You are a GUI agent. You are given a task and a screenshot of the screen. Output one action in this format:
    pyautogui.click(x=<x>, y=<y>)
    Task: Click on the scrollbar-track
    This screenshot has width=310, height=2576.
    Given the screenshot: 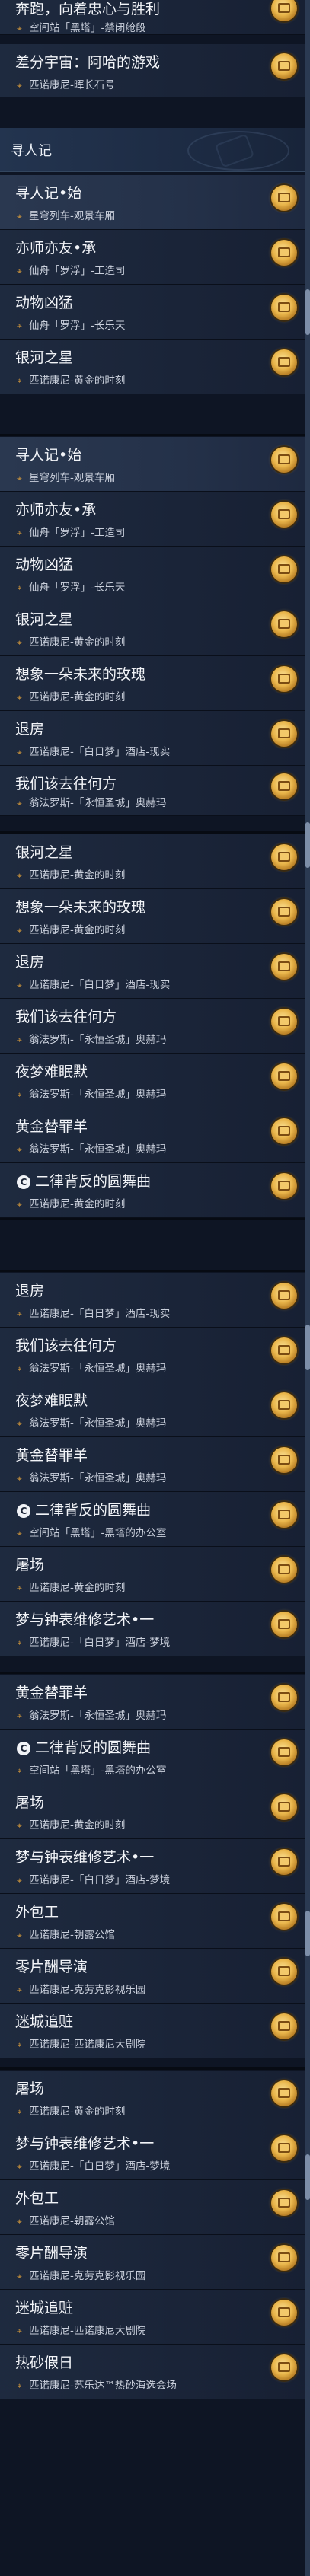 What is the action you would take?
    pyautogui.click(x=307, y=1288)
    